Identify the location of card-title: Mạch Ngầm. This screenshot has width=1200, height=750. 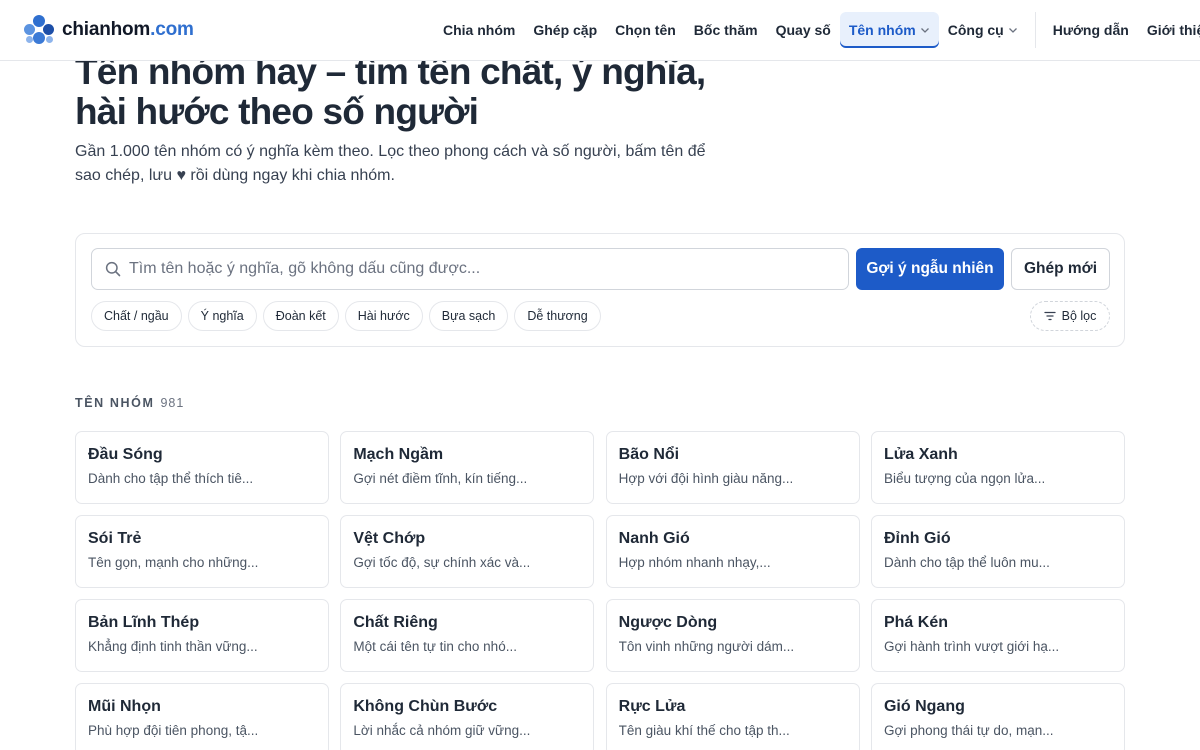
(398, 454).